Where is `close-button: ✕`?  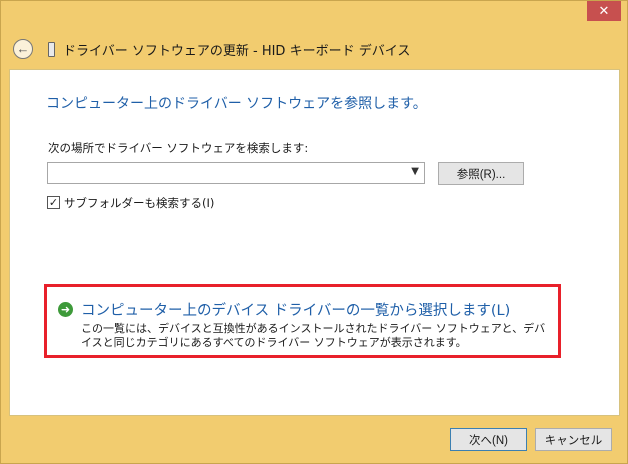 close-button: ✕ is located at coordinates (604, 11).